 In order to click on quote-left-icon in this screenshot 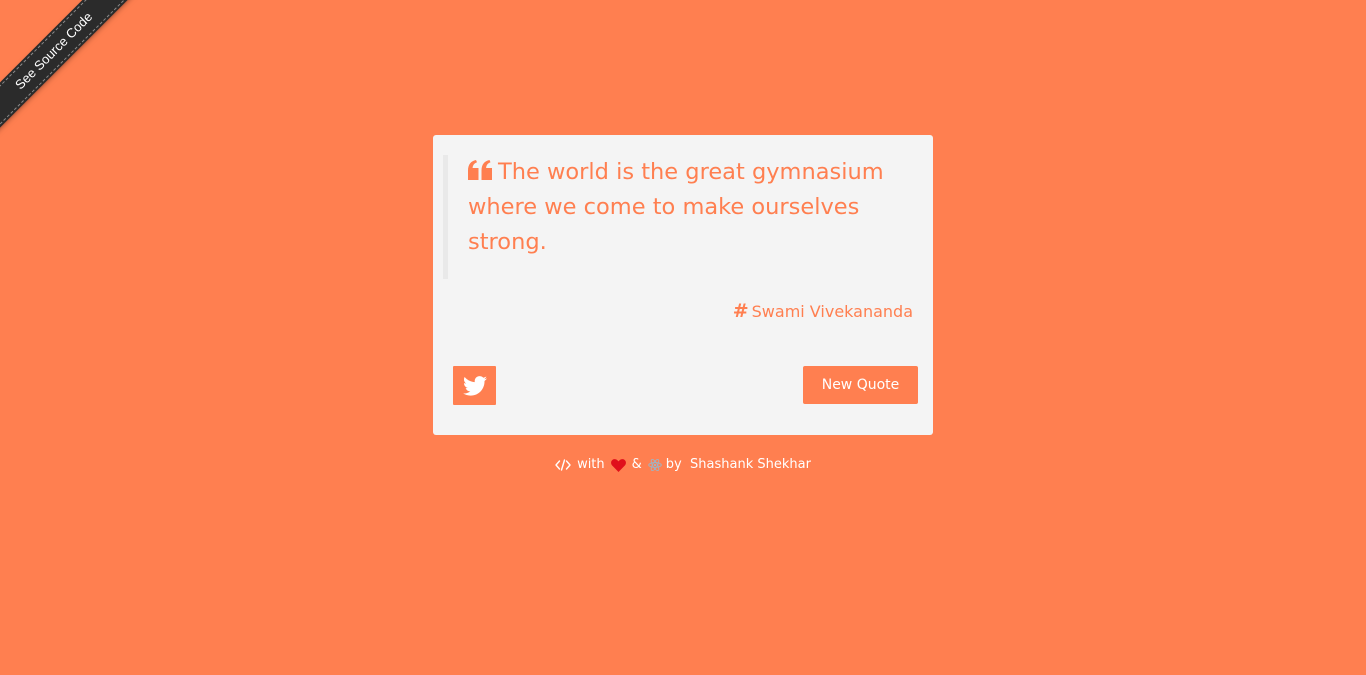, I will do `click(480, 170)`.